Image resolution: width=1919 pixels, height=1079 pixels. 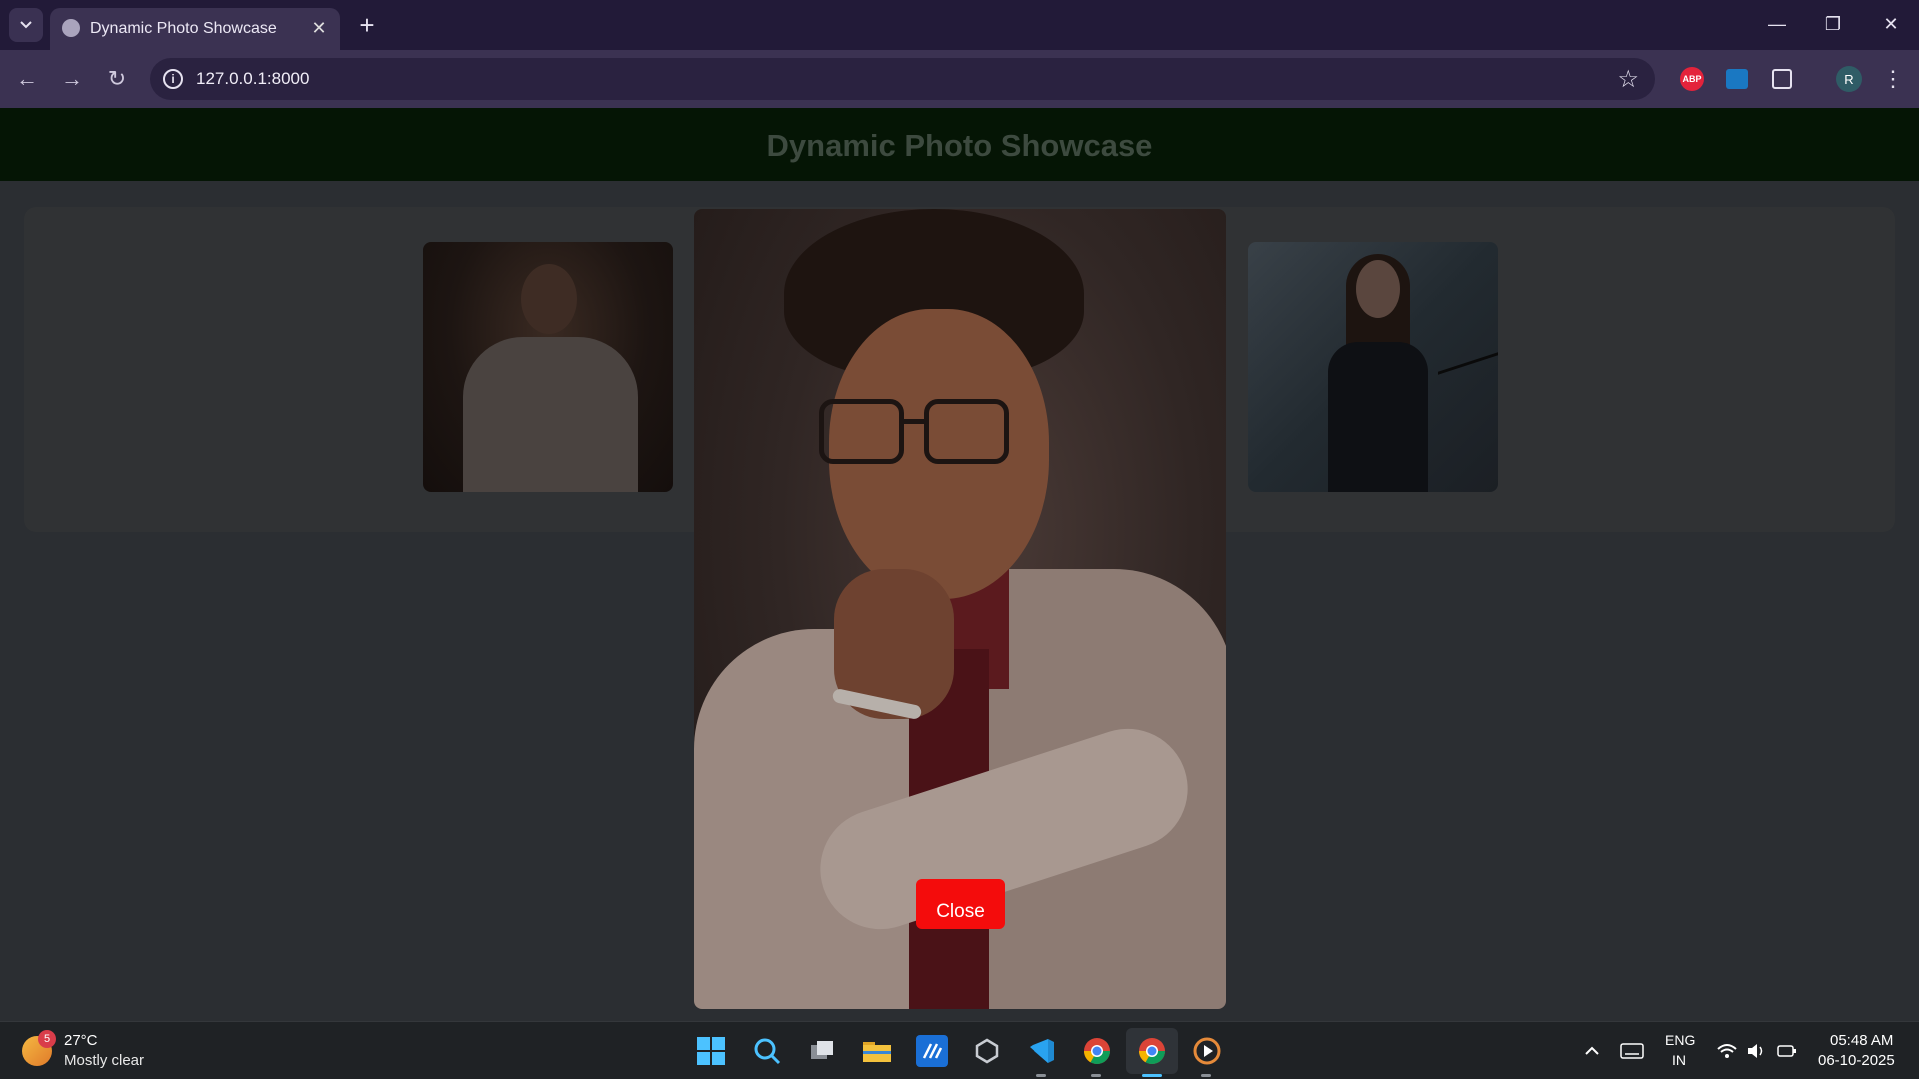 What do you see at coordinates (1042, 1051) in the screenshot?
I see `vscode-icon` at bounding box center [1042, 1051].